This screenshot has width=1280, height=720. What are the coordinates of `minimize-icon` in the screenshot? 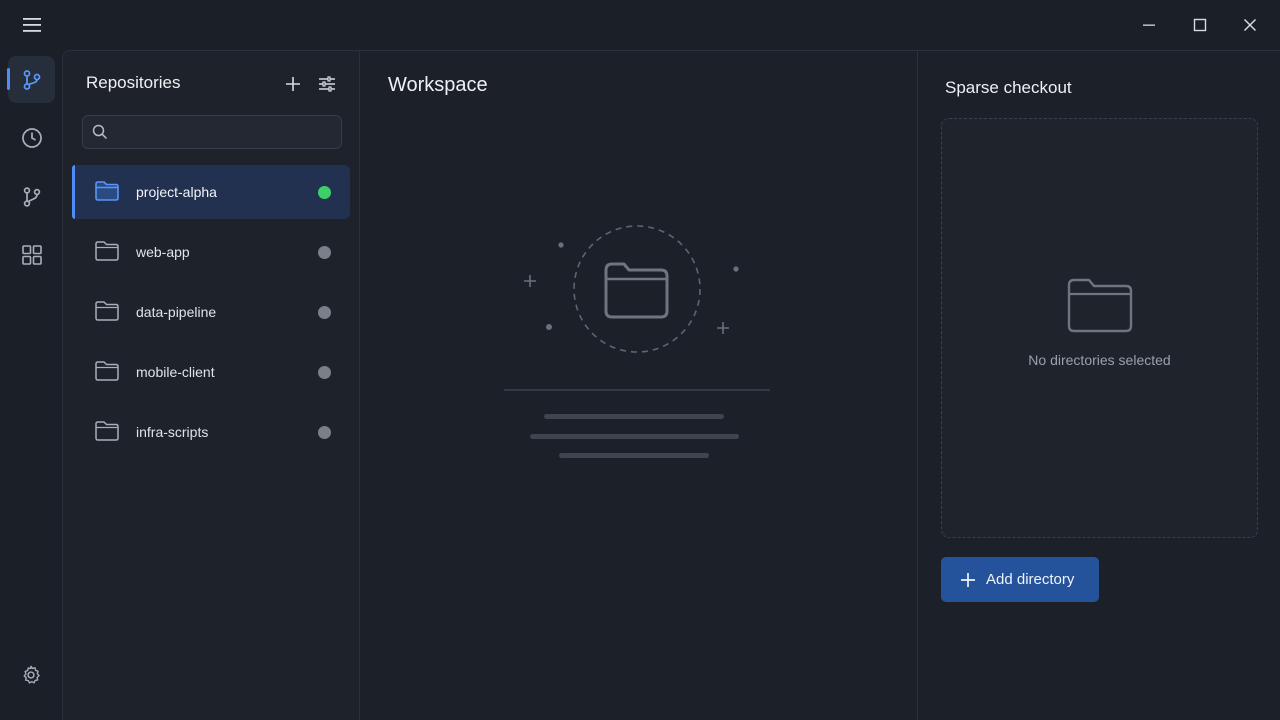 It's located at (1149, 25).